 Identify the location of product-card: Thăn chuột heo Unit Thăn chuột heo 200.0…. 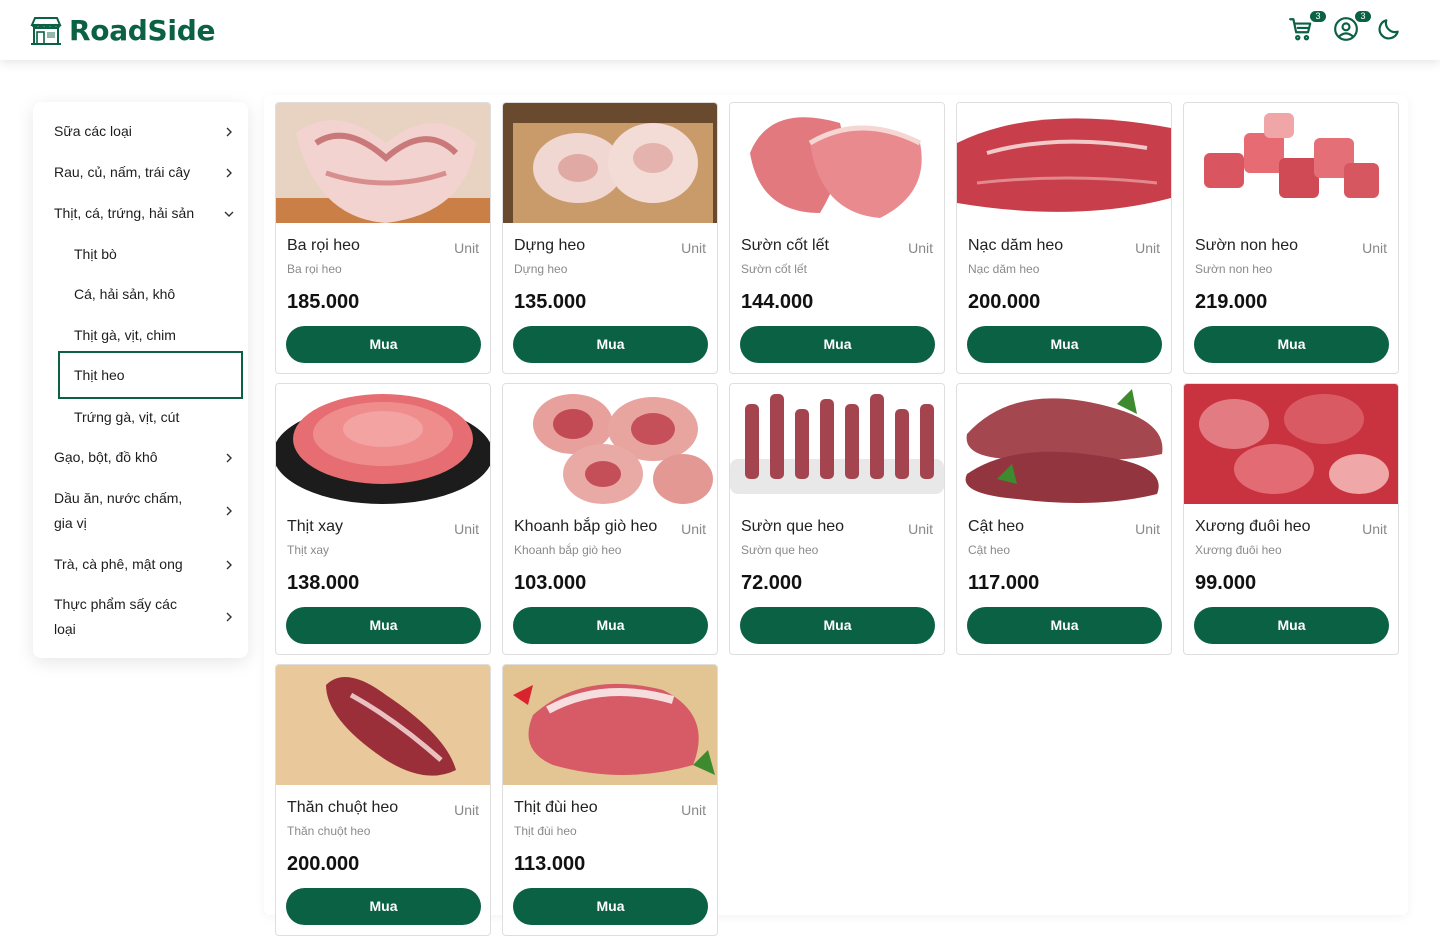
(383, 800).